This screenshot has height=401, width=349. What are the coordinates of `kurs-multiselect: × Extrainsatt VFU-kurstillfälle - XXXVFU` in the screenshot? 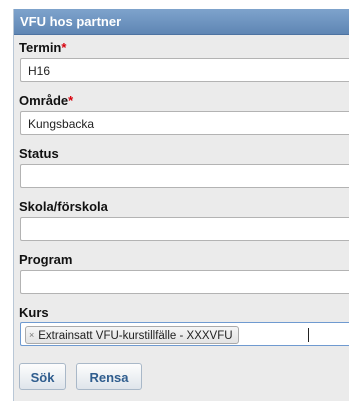 It's located at (184, 334).